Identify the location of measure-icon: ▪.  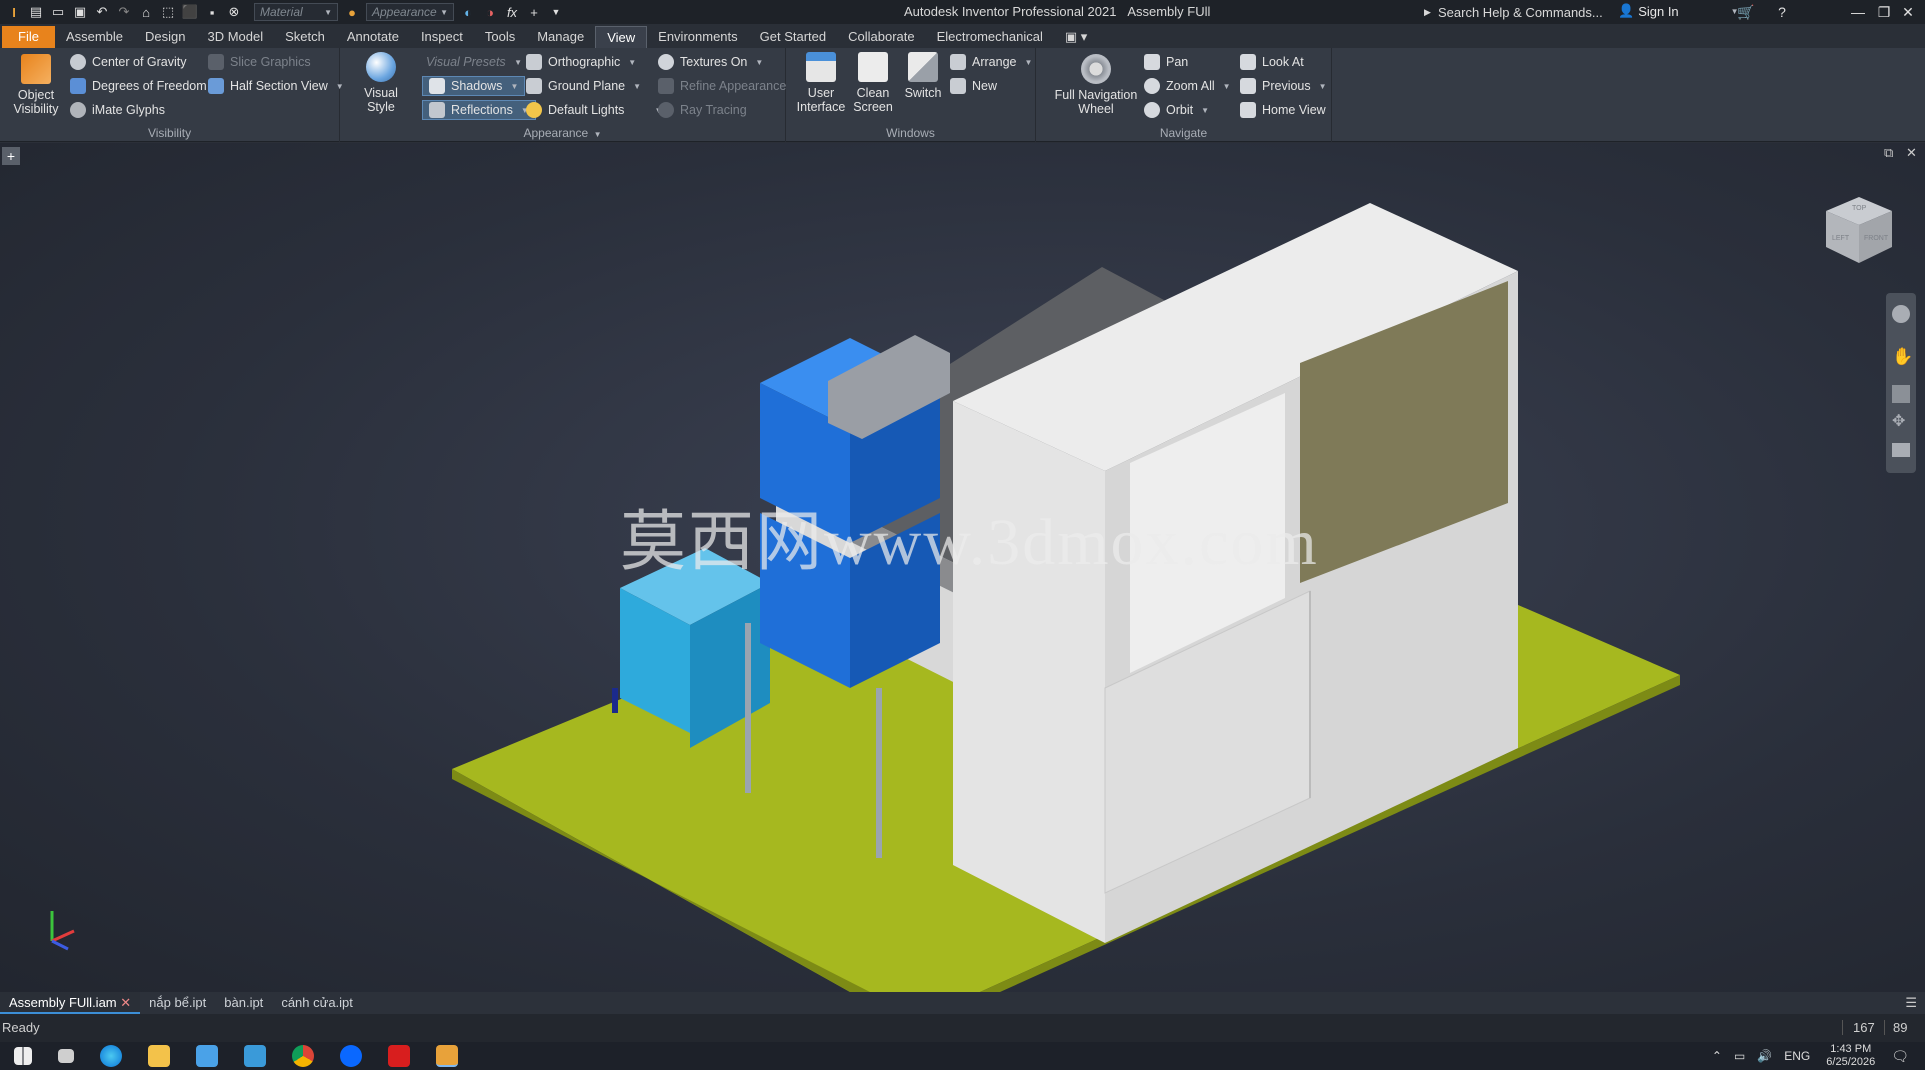
(212, 12).